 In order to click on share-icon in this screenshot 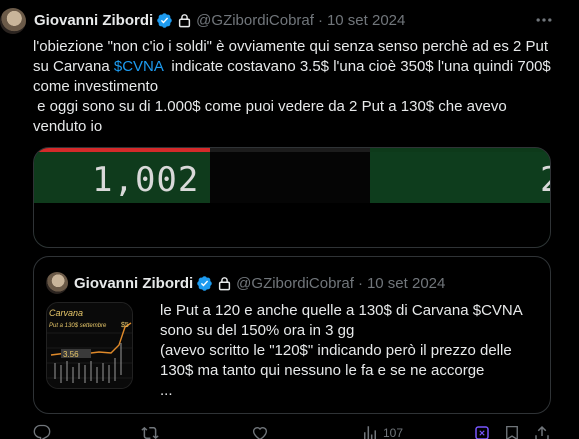, I will do `click(542, 432)`.